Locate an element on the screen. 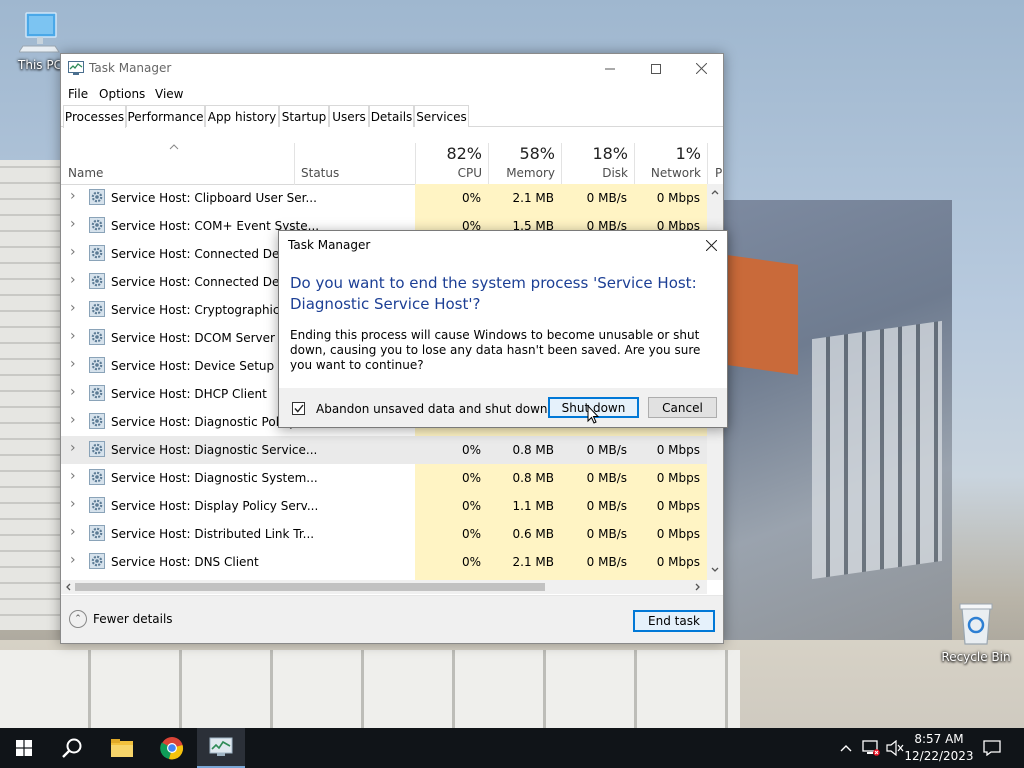  col-cpu-percent: 82% is located at coordinates (449, 153).